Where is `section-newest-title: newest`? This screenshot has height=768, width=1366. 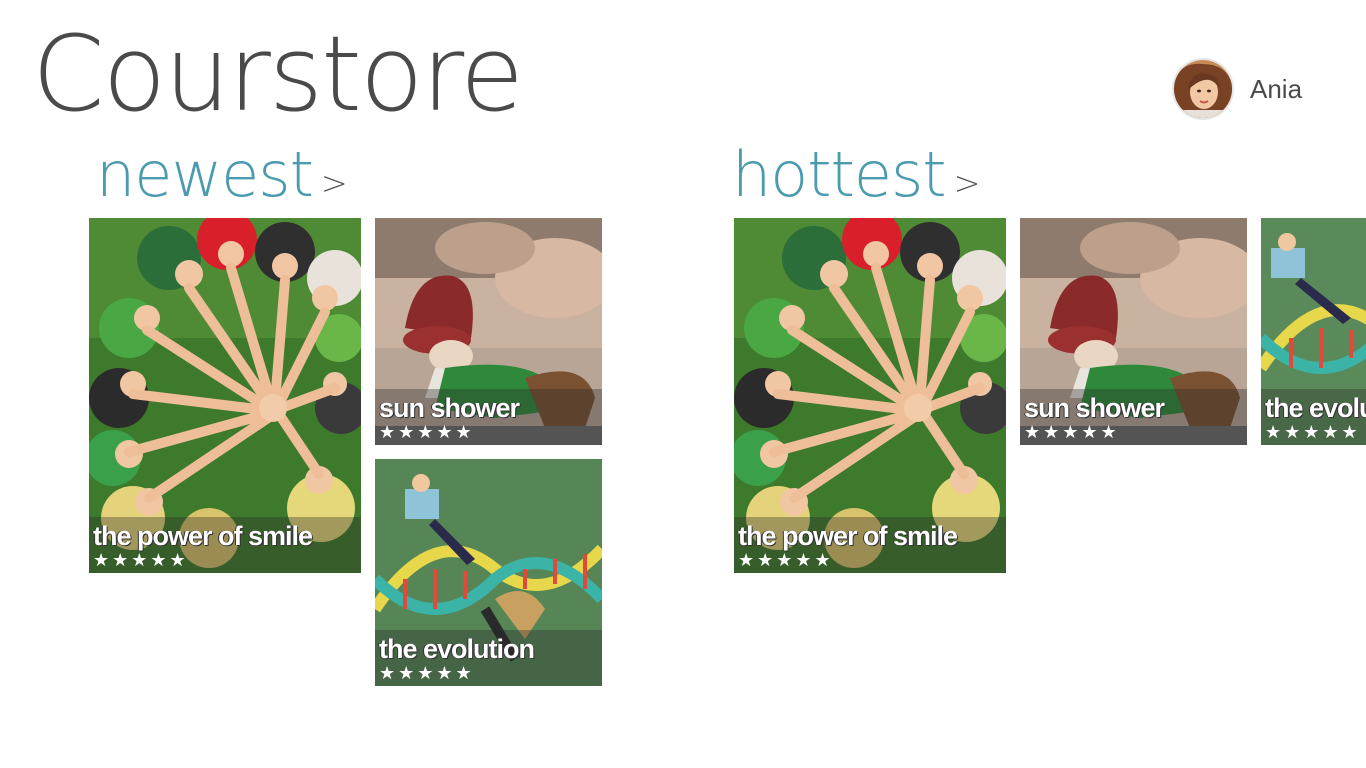
section-newest-title: newest is located at coordinates (205, 175).